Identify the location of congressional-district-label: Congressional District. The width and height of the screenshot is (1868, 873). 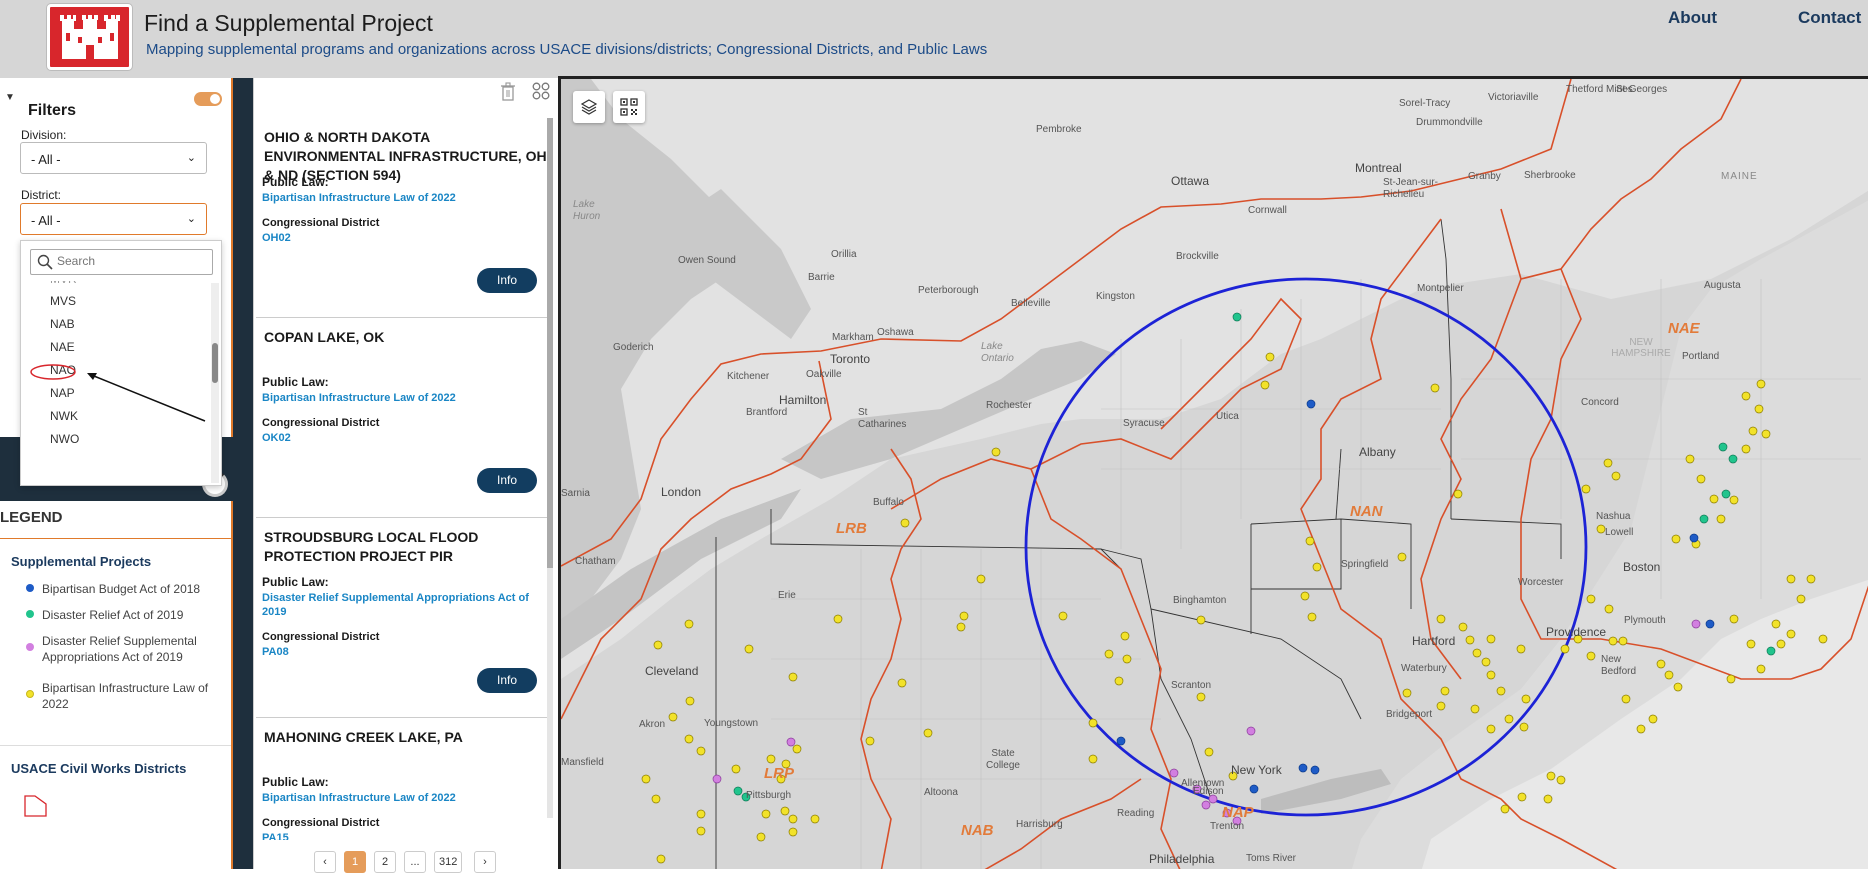
(321, 637).